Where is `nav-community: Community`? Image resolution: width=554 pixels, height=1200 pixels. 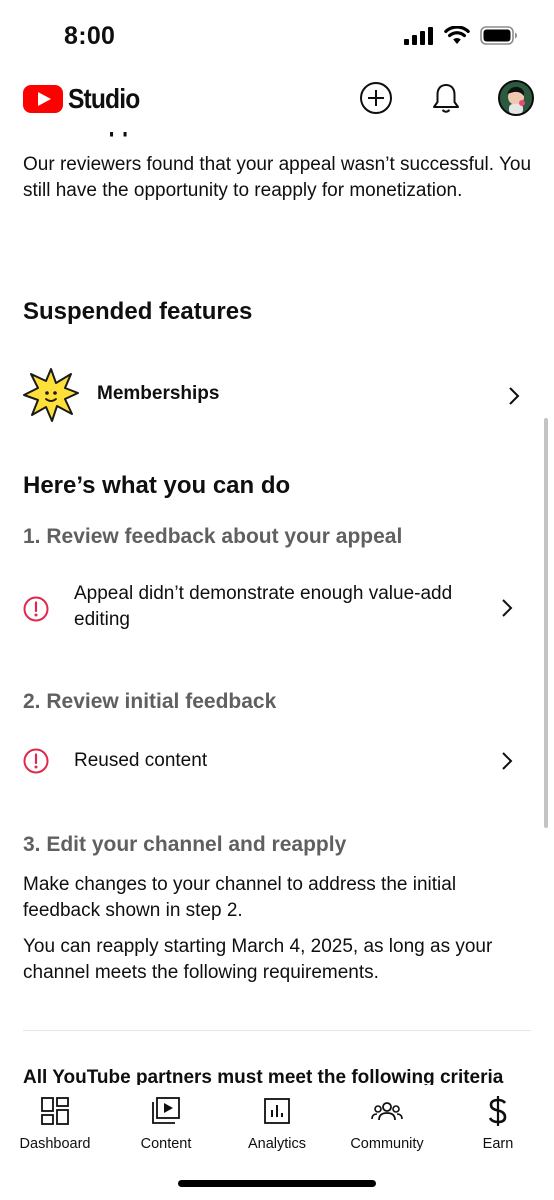 nav-community: Community is located at coordinates (387, 1123).